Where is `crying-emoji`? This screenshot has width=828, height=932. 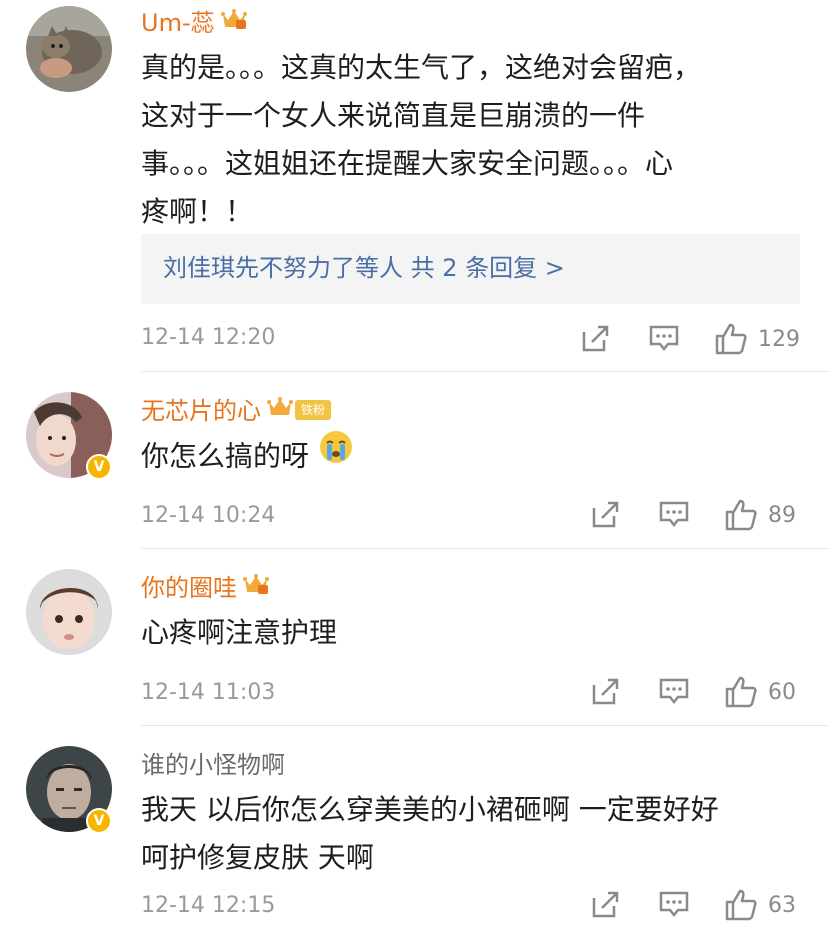 crying-emoji is located at coordinates (336, 454).